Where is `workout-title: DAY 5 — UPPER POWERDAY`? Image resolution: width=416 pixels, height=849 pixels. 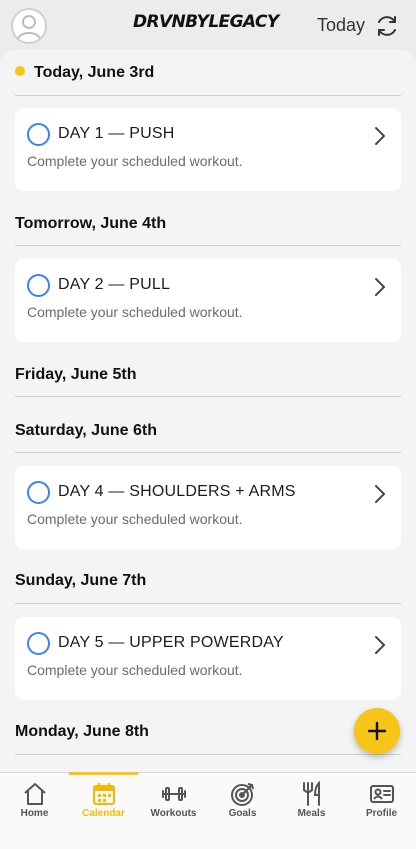
workout-title: DAY 5 — UPPER POWERDAY is located at coordinates (171, 642).